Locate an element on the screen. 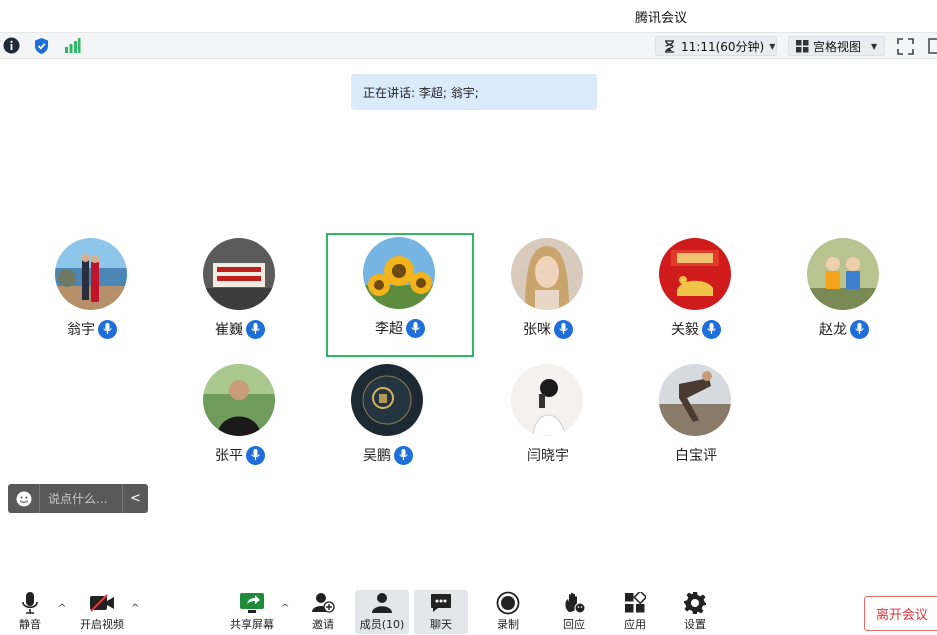 This screenshot has width=937, height=635. record-button: 录制 is located at coordinates (508, 612).